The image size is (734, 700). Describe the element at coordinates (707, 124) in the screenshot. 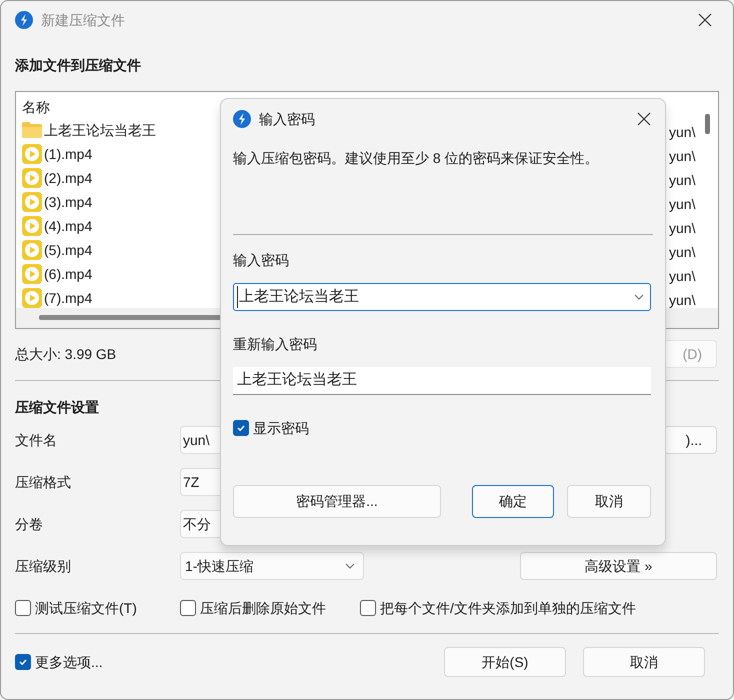

I see `scrollbar-thumb` at that location.